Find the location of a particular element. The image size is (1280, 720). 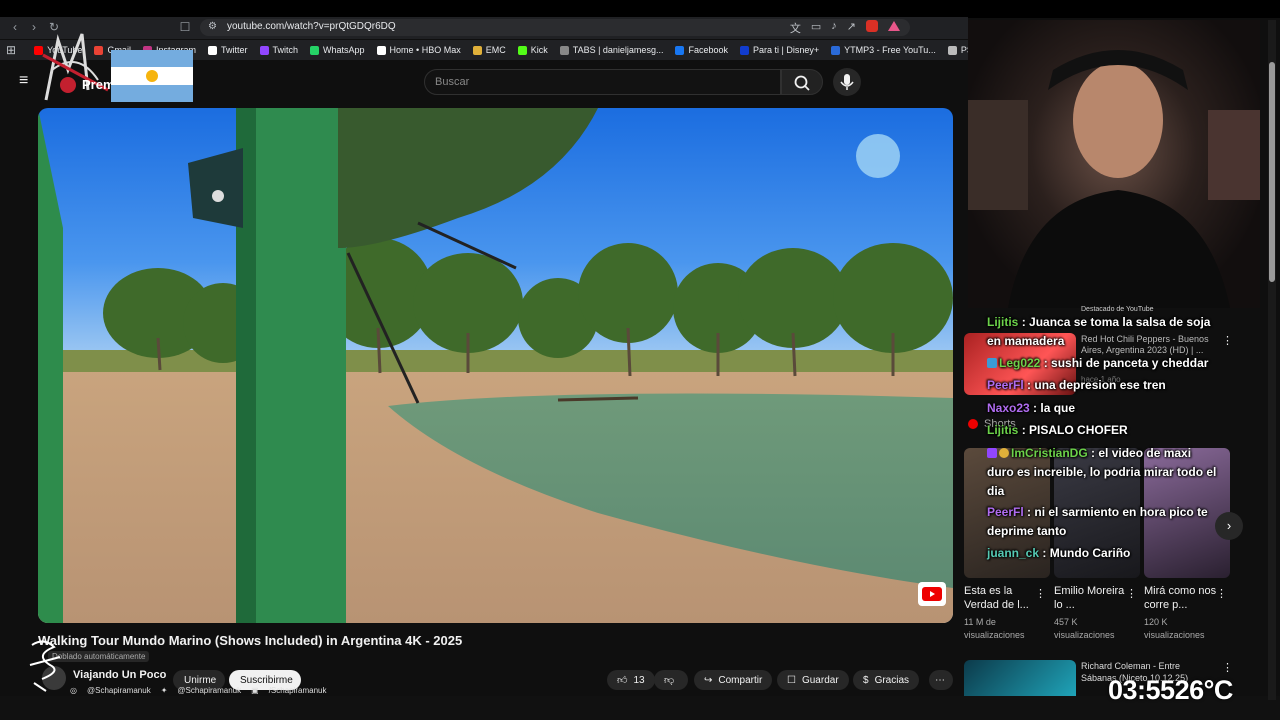

cast-icon: ▭ is located at coordinates (816, 28).